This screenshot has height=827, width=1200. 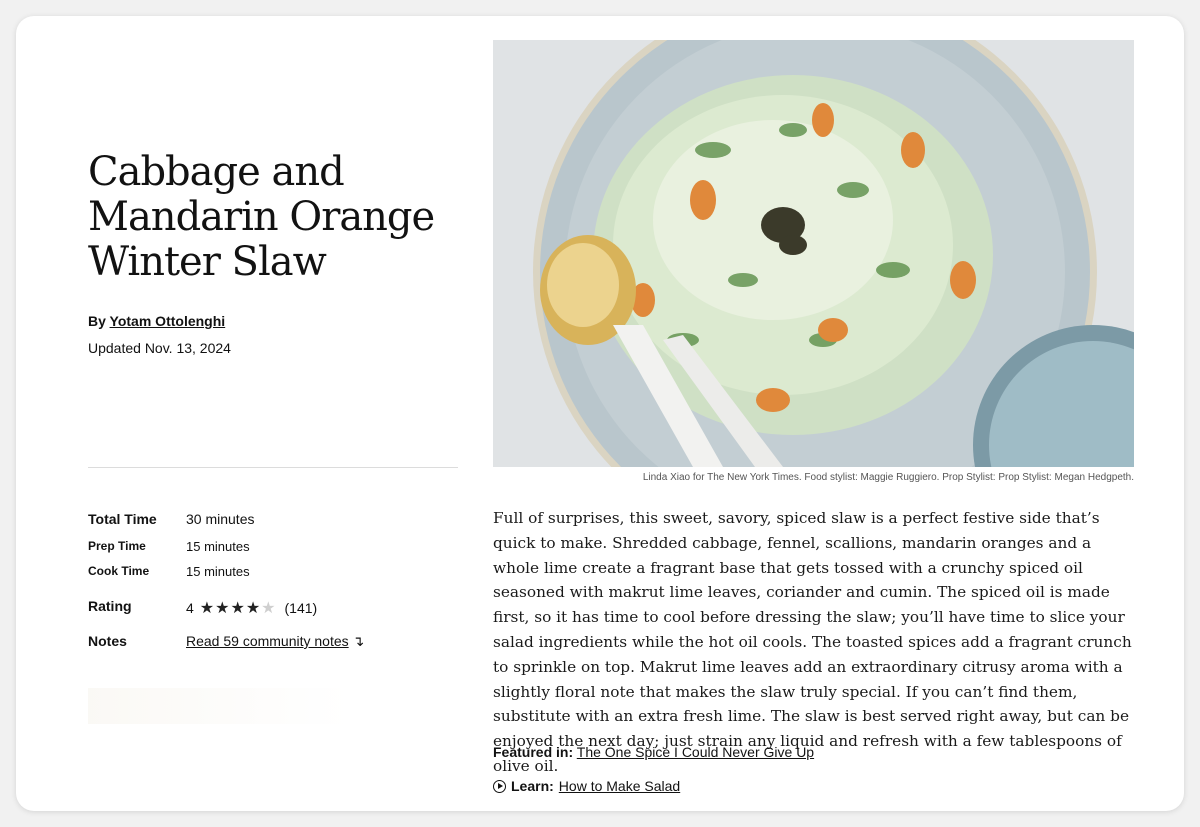 I want to click on rating-count: (141), so click(x=301, y=608).